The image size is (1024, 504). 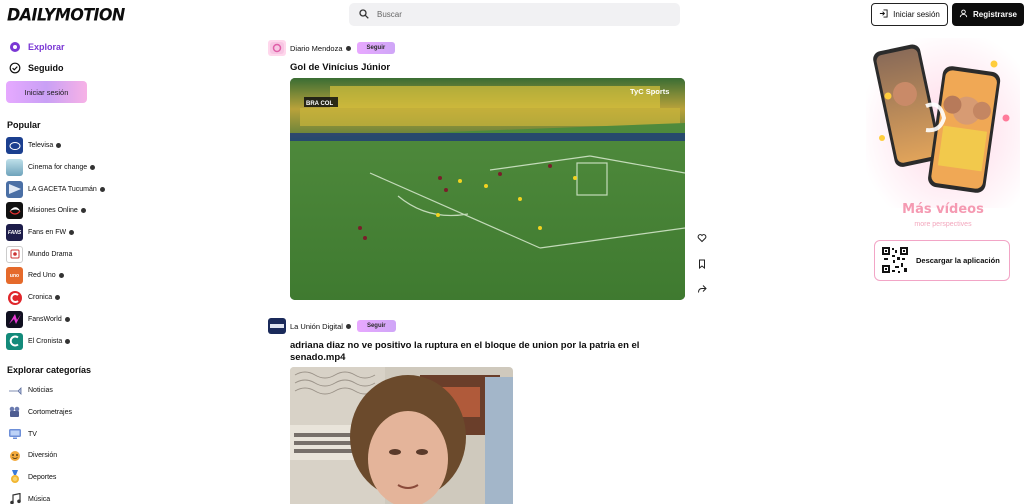 I want to click on bookmark-button, so click(x=702, y=265).